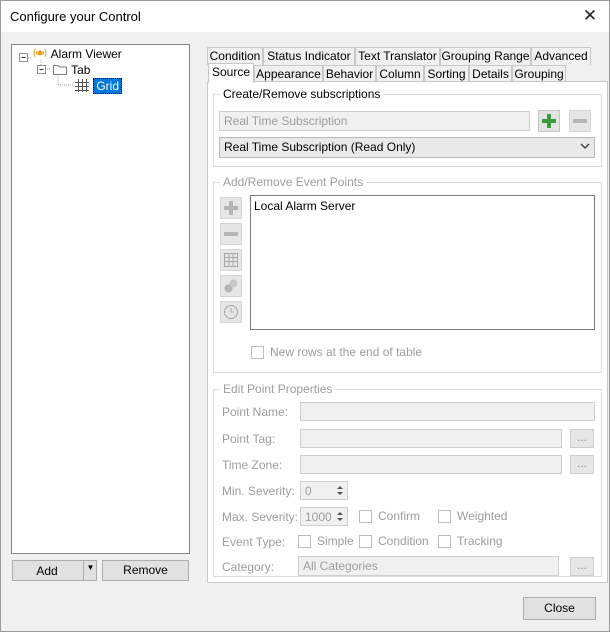 This screenshot has height=632, width=610. What do you see at coordinates (561, 56) in the screenshot?
I see `tab-advanced: Advanced` at bounding box center [561, 56].